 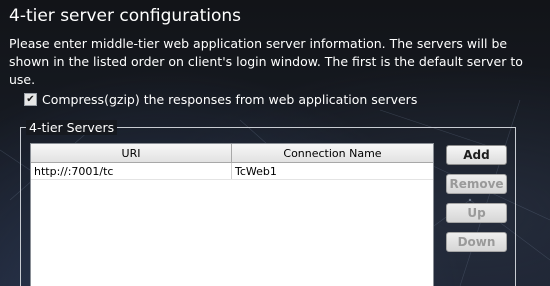 I want to click on add-button: Add, so click(x=476, y=155).